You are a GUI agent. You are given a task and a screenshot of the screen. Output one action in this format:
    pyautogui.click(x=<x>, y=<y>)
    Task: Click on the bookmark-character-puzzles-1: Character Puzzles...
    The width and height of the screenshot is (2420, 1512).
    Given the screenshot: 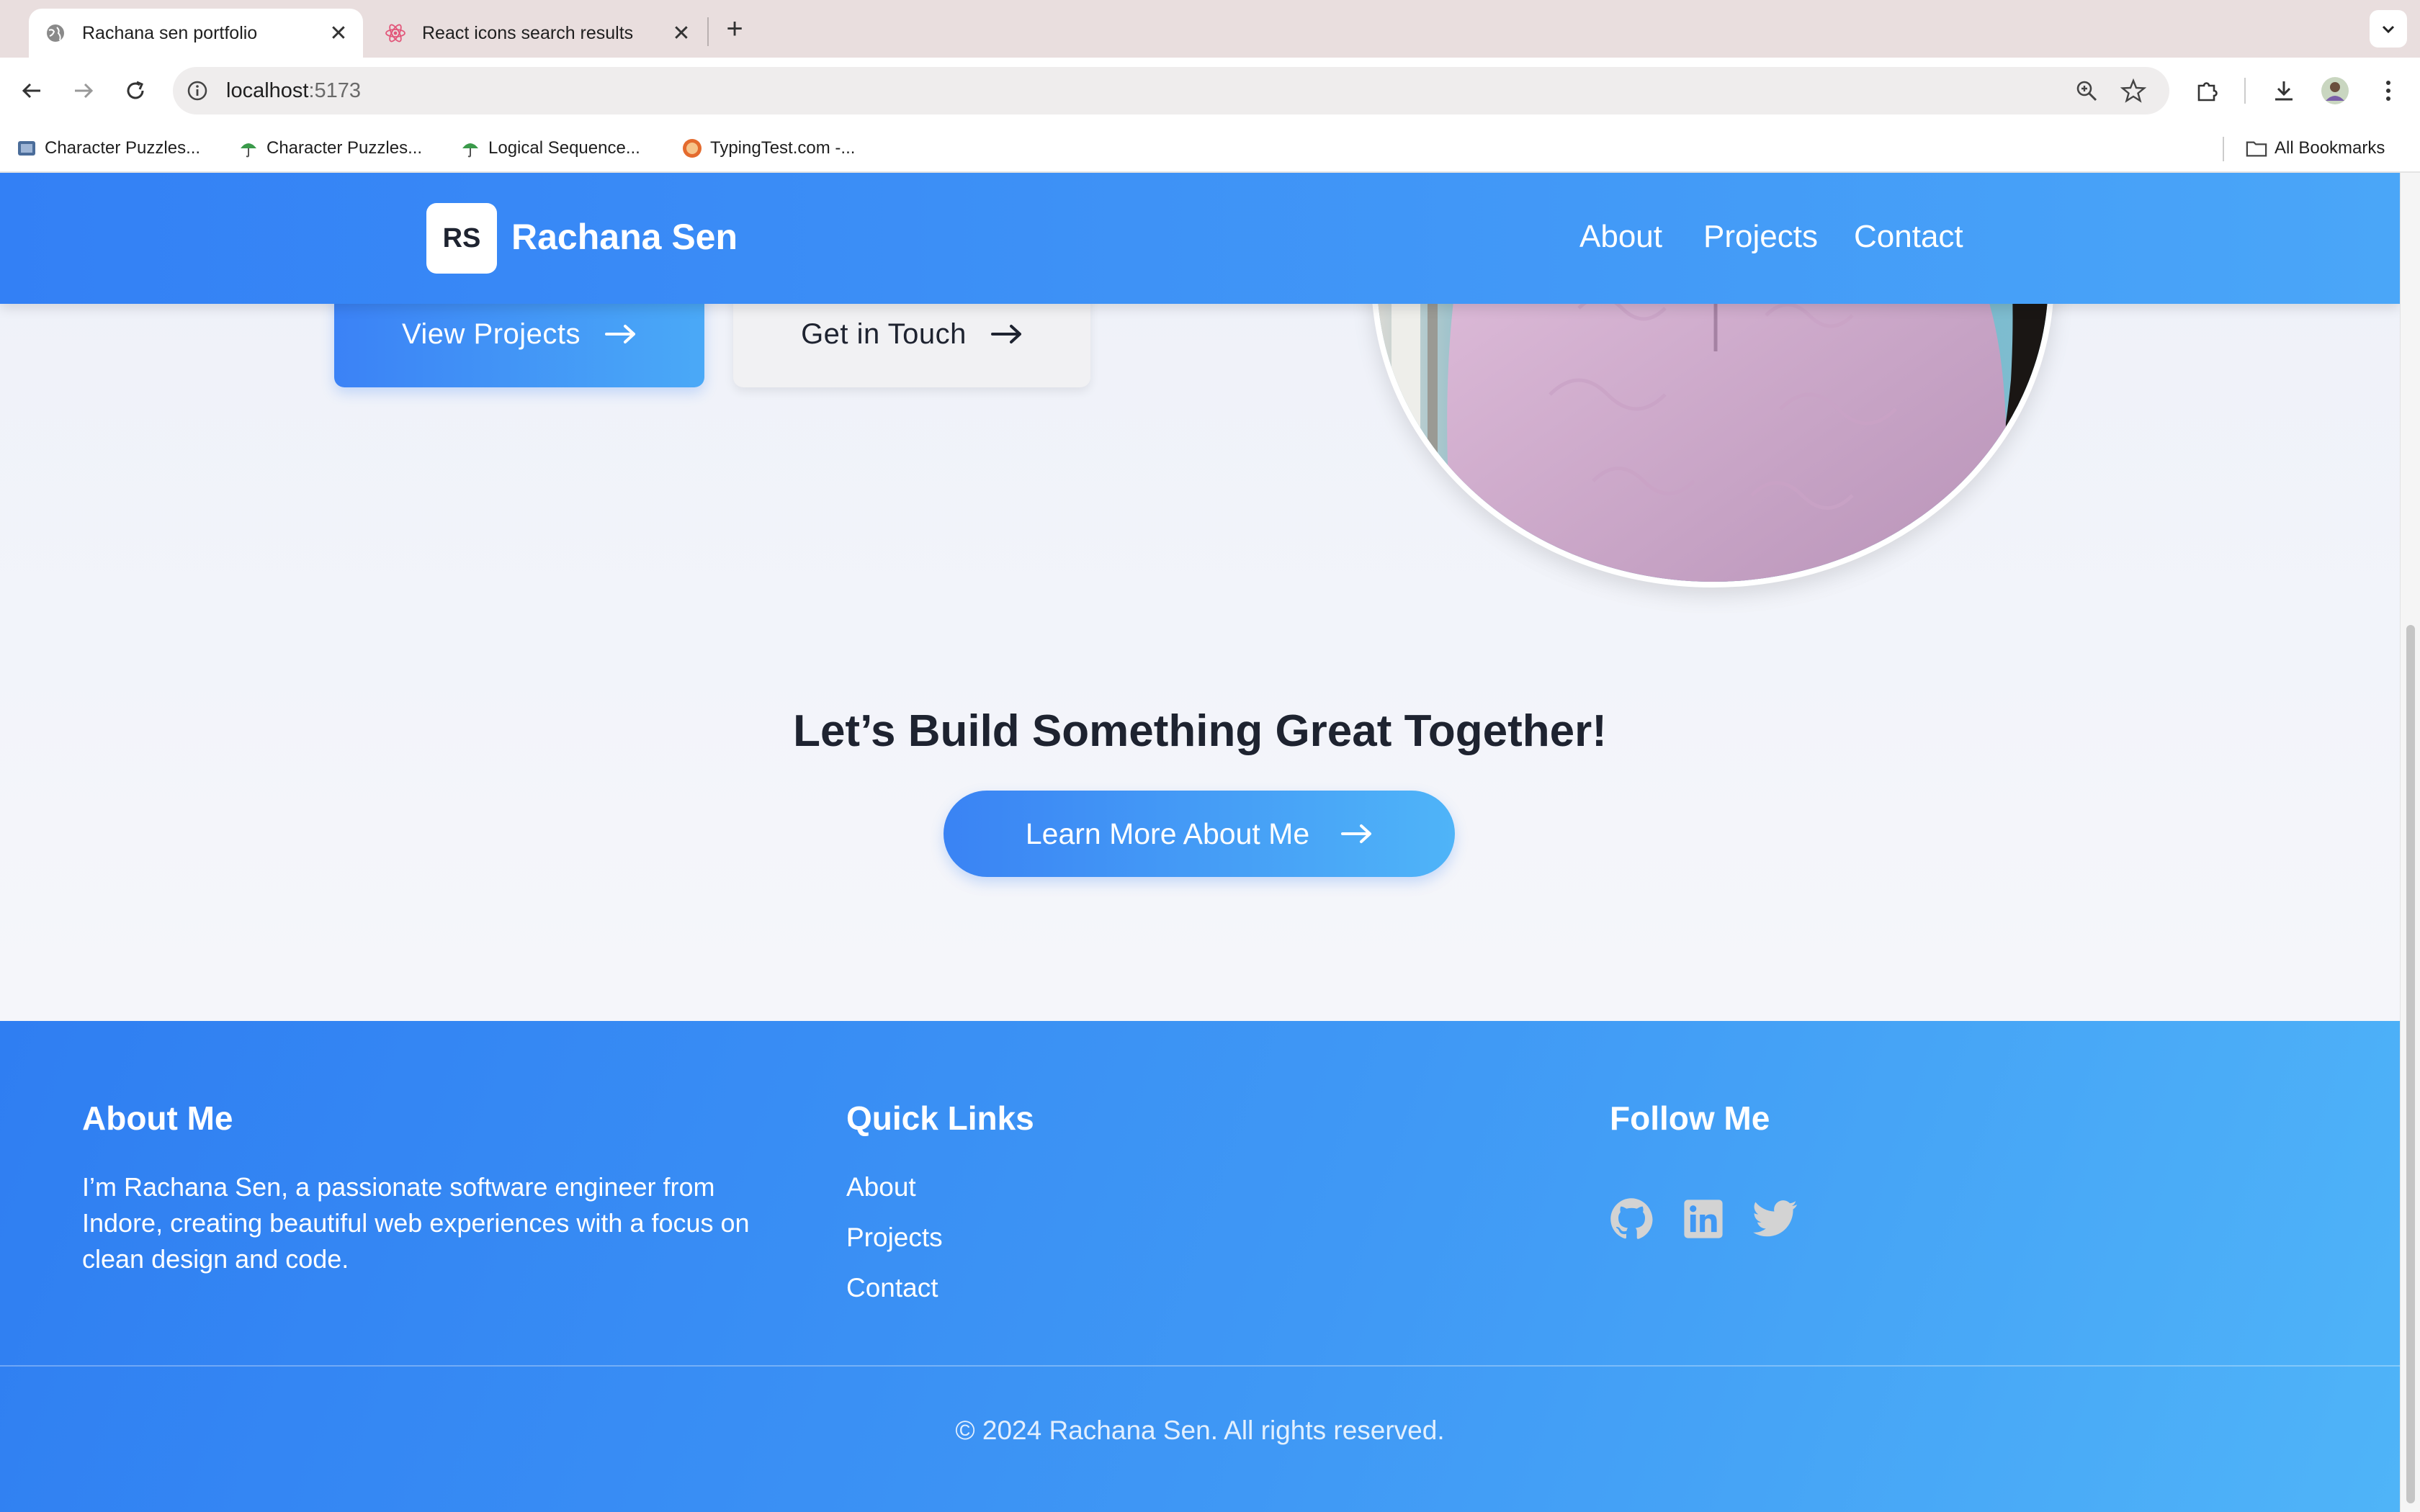 What is the action you would take?
    pyautogui.click(x=108, y=148)
    